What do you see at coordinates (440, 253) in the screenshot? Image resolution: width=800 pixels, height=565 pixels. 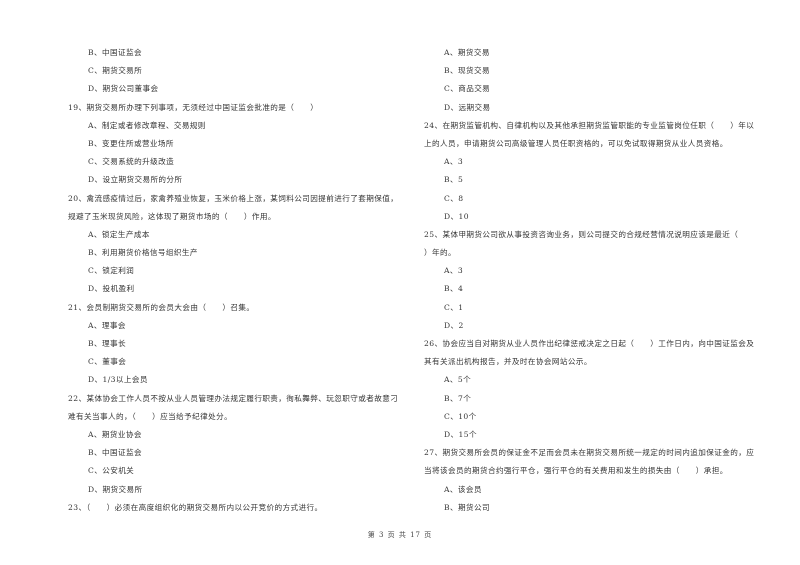 I see `question-text: ）年的。` at bounding box center [440, 253].